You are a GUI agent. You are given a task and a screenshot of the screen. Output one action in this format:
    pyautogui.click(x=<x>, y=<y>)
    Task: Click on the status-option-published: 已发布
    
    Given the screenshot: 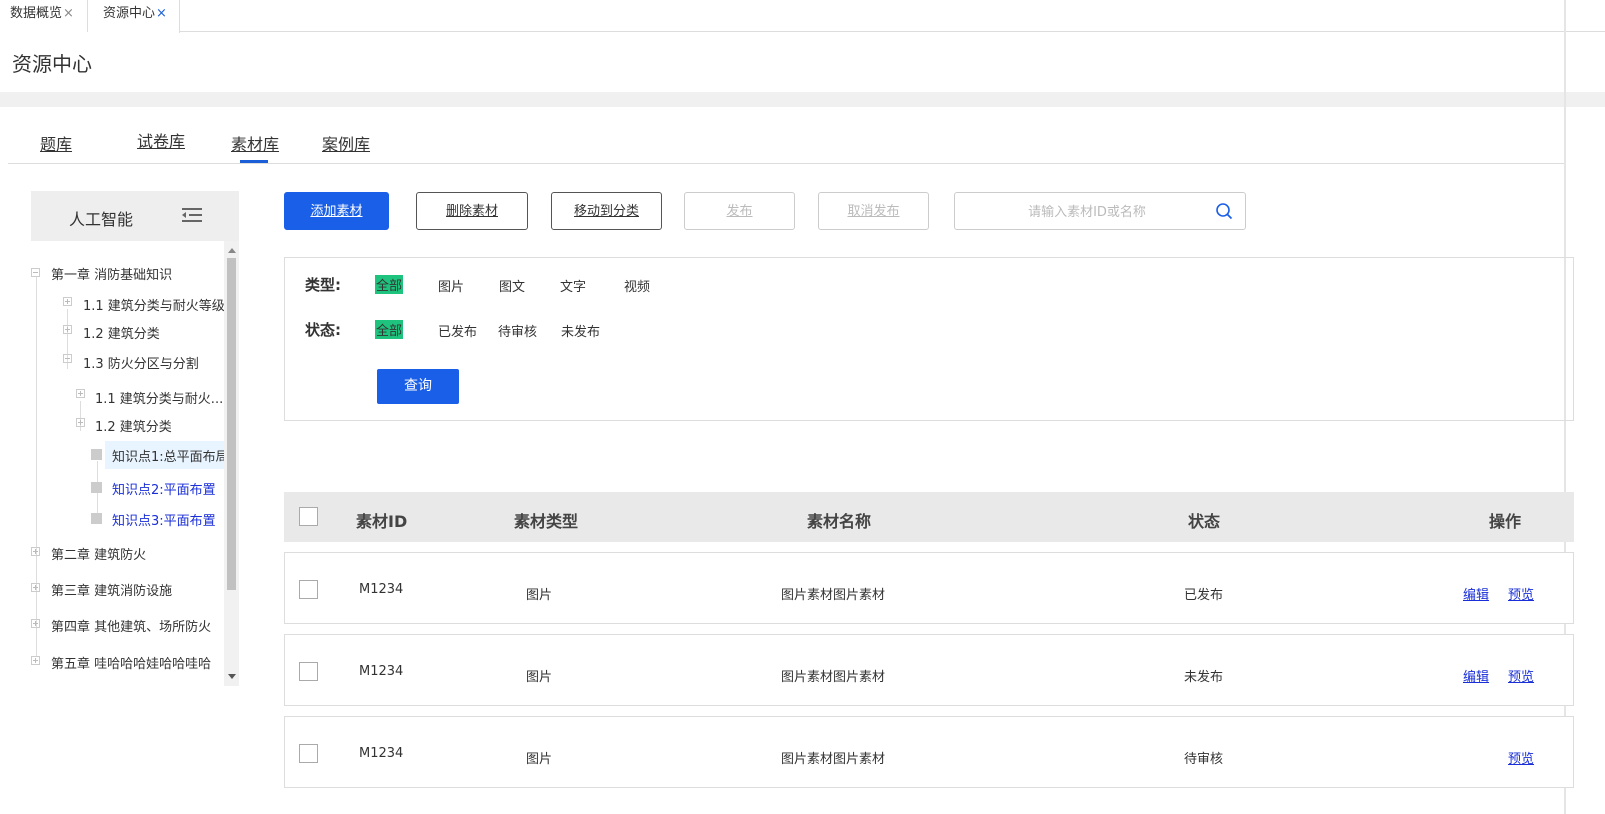 What is the action you would take?
    pyautogui.click(x=457, y=330)
    